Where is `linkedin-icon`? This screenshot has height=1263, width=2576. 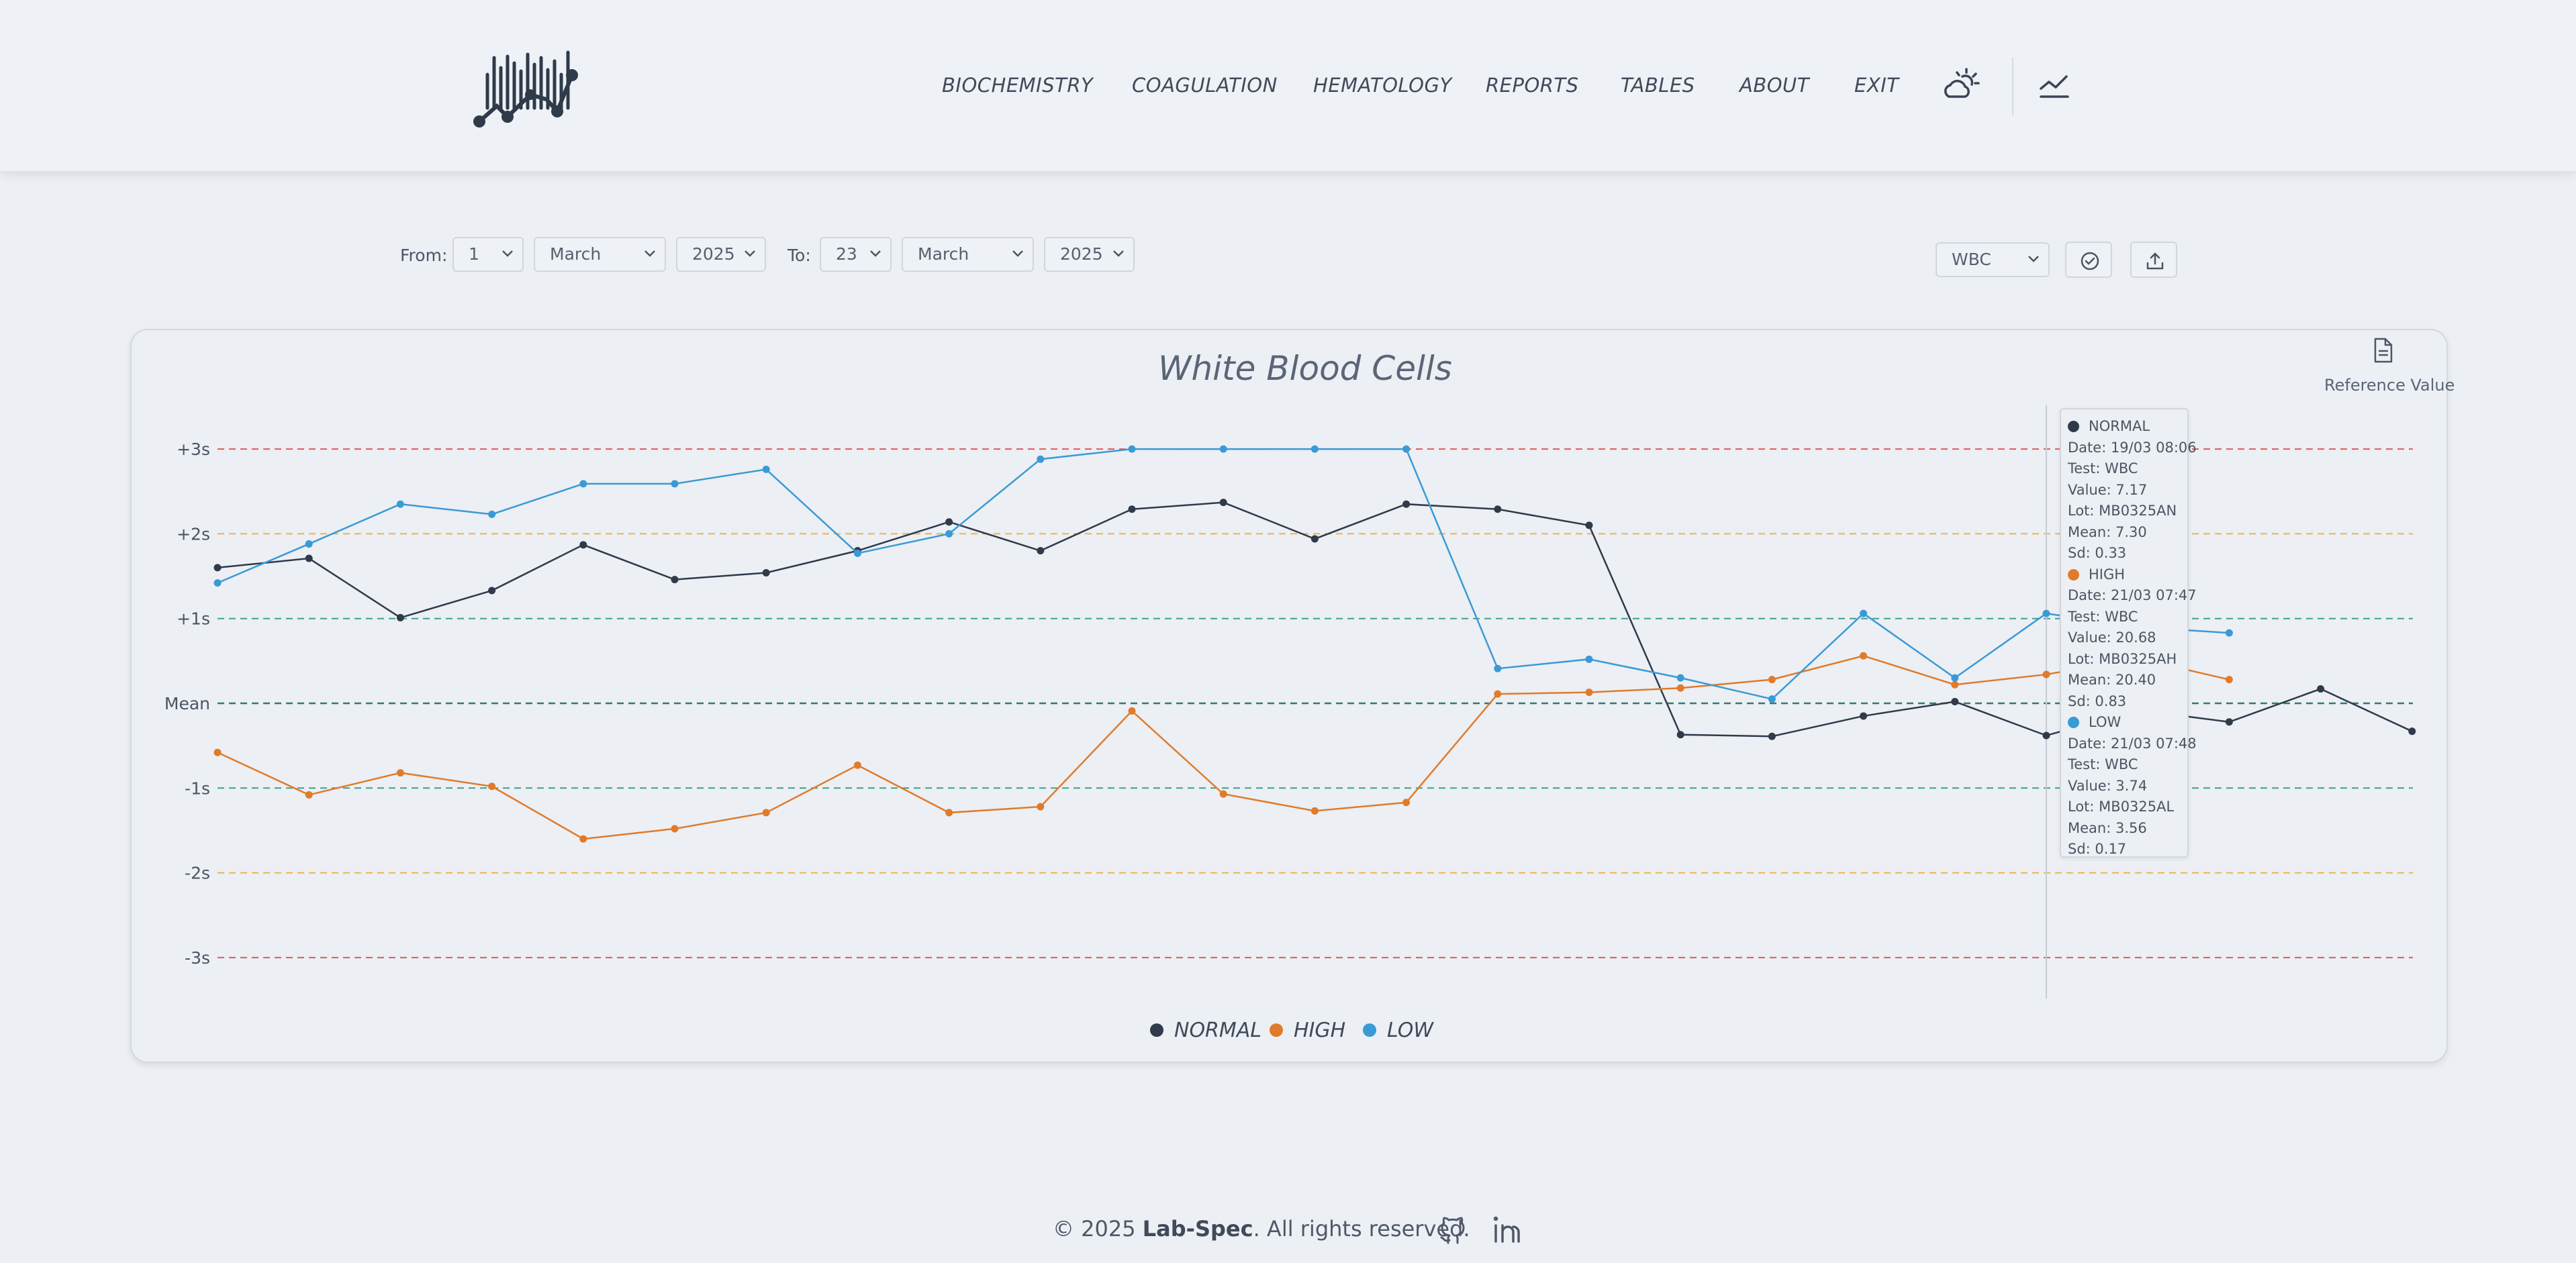 linkedin-icon is located at coordinates (1506, 1229).